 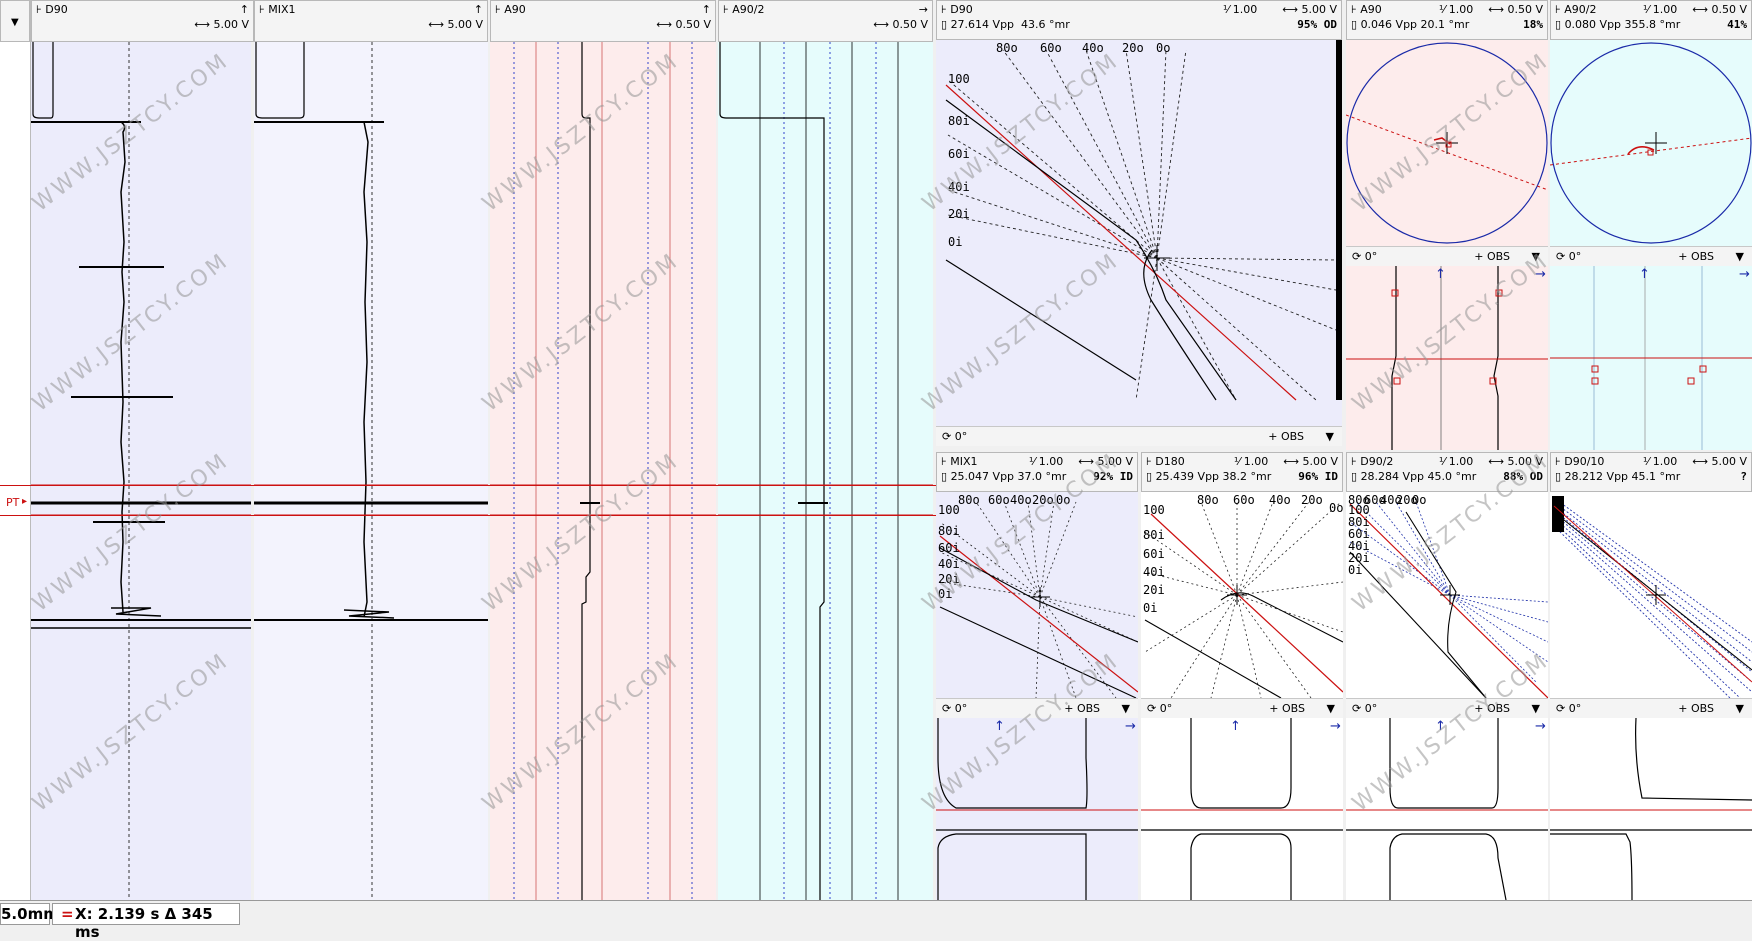 What do you see at coordinates (1651, 143) in the screenshot?
I see `lissajous-plot-a902` at bounding box center [1651, 143].